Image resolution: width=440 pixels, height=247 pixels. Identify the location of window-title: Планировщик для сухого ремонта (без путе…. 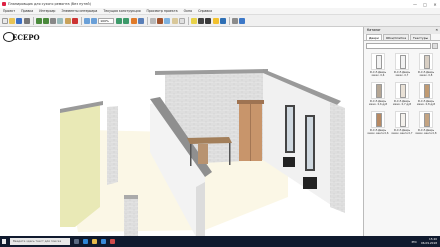
(49, 4).